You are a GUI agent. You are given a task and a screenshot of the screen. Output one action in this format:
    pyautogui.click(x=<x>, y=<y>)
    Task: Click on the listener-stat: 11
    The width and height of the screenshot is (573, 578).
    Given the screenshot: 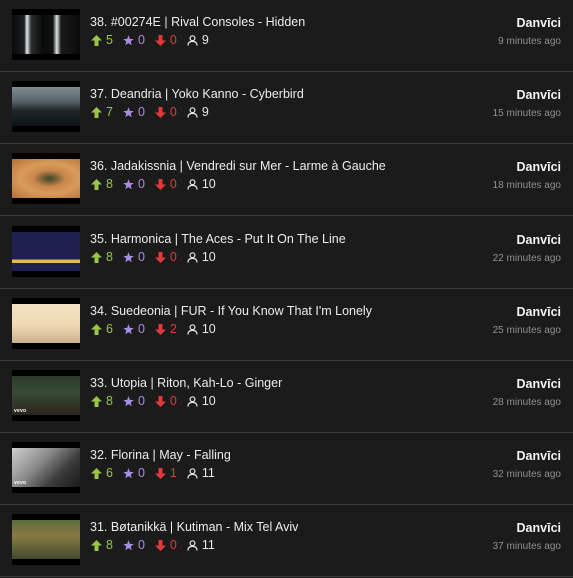 What is the action you would take?
    pyautogui.click(x=201, y=473)
    